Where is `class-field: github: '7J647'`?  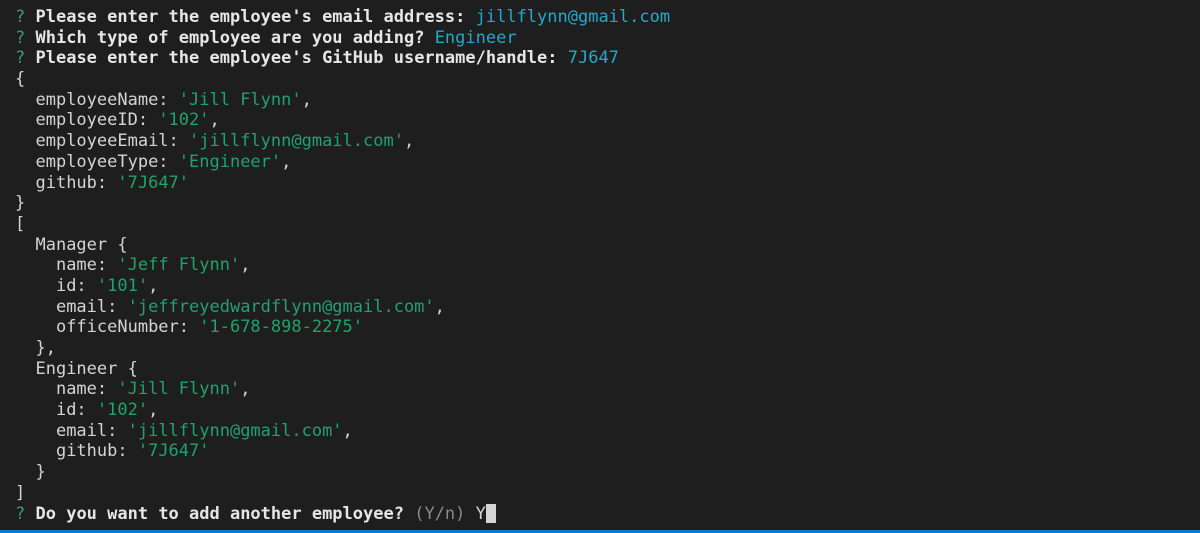 class-field: github: '7J647' is located at coordinates (607, 451).